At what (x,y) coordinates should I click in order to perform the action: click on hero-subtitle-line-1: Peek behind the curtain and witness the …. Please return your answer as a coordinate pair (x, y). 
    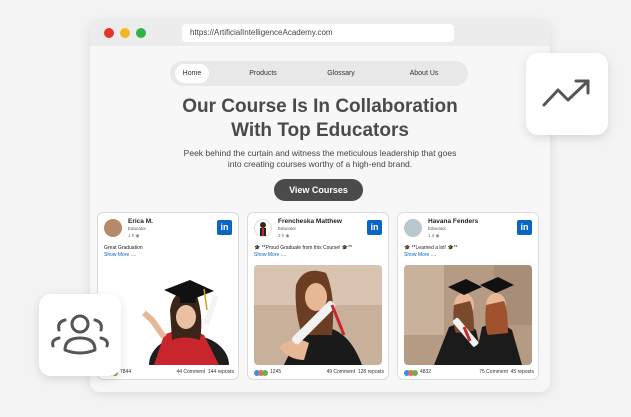
    Looking at the image, I should click on (320, 153).